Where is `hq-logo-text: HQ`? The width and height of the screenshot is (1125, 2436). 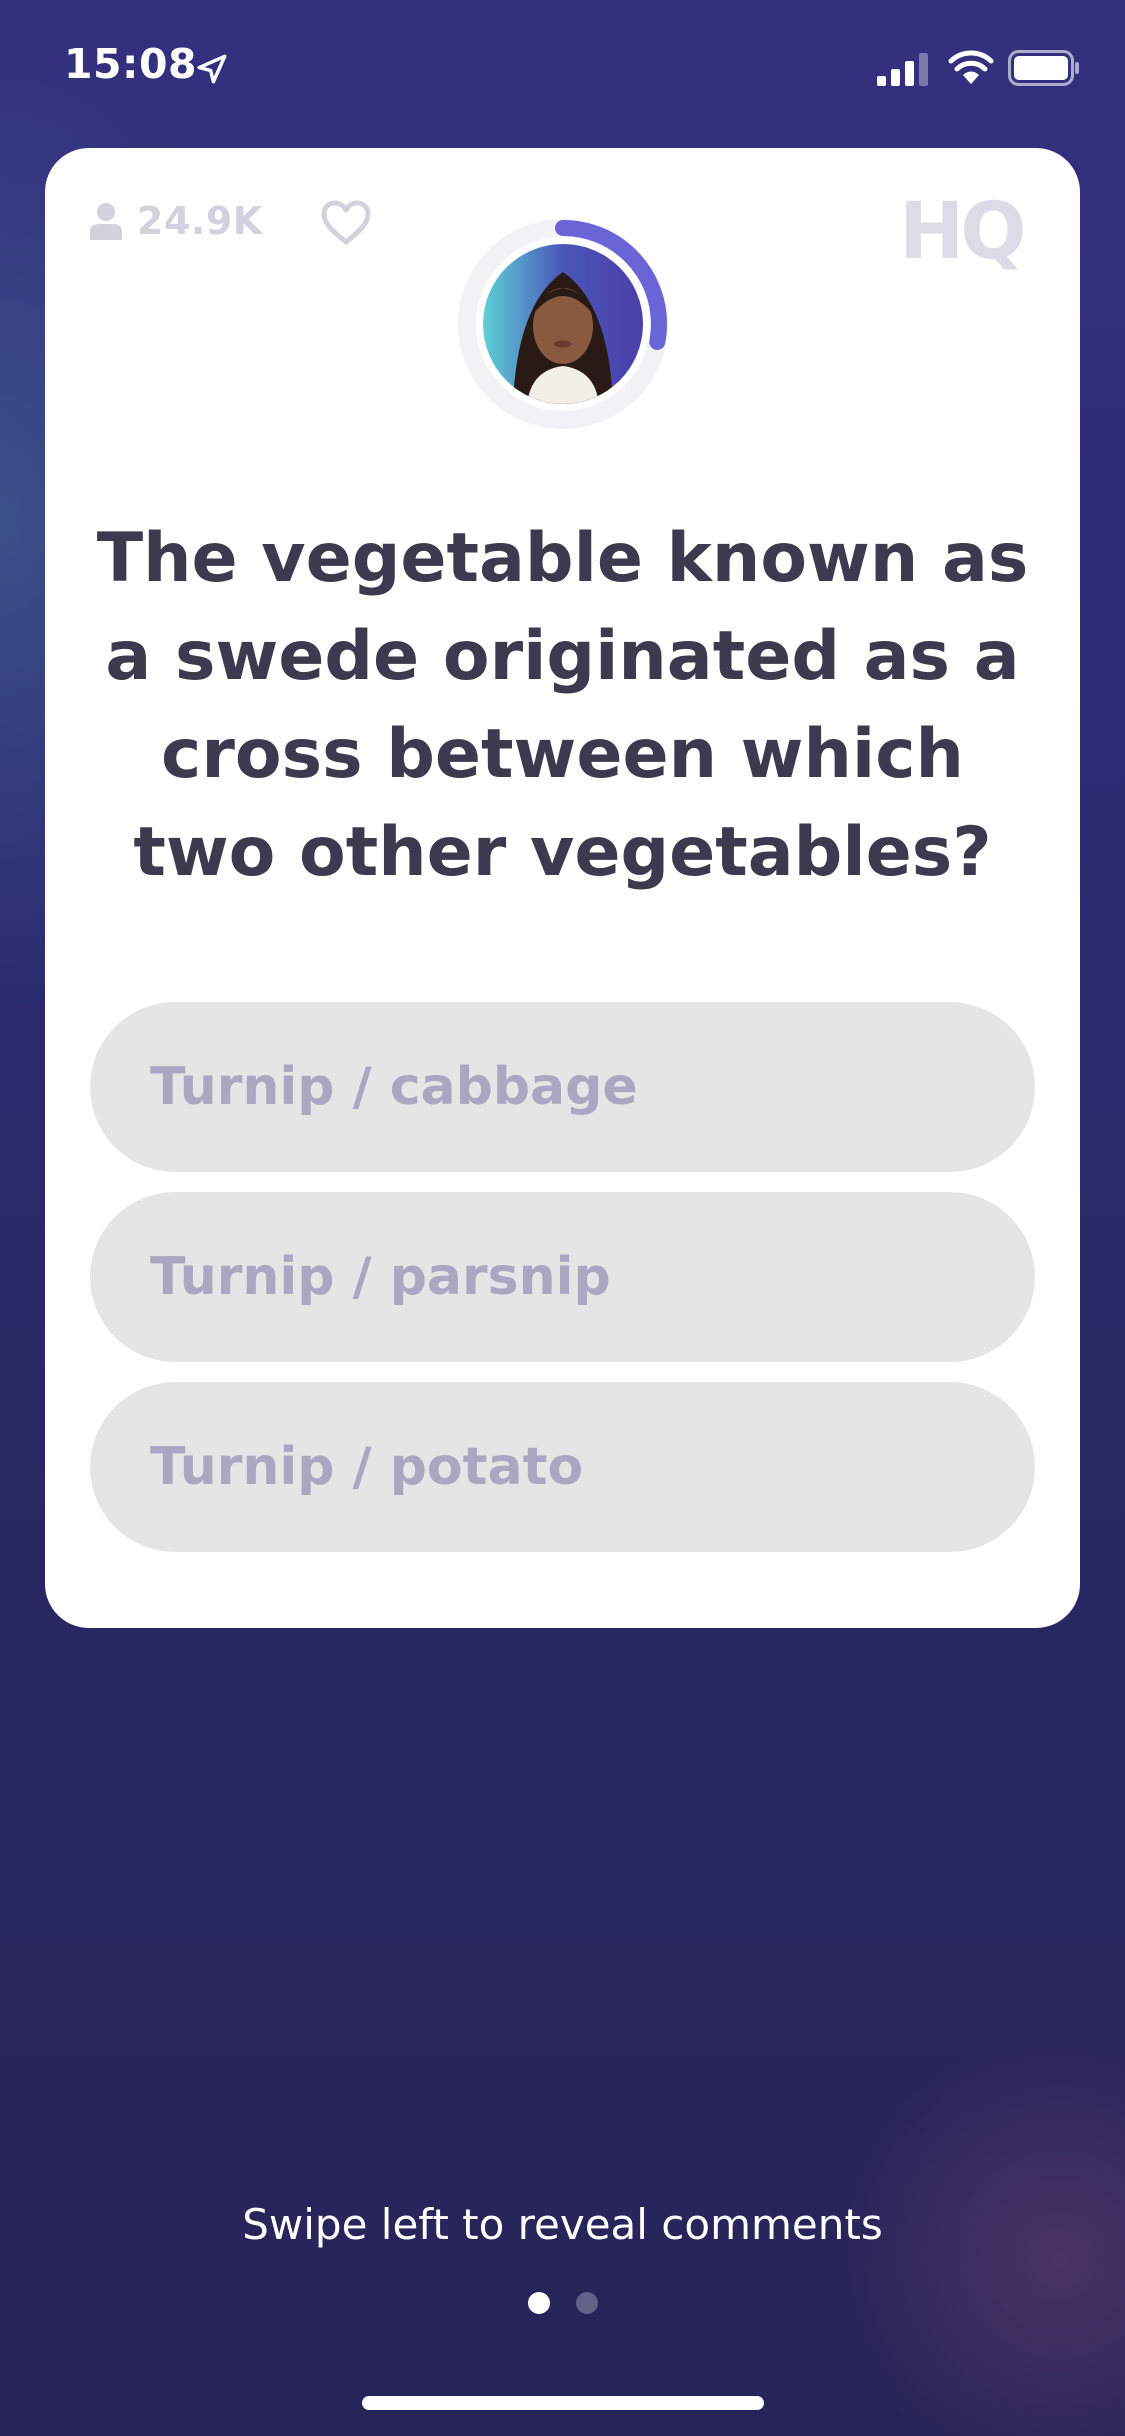 hq-logo-text: HQ is located at coordinates (961, 230).